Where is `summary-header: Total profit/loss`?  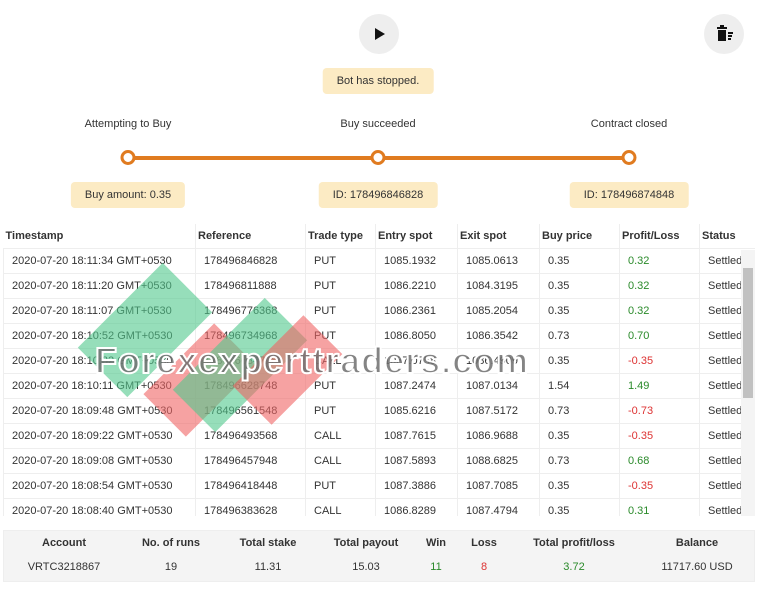 summary-header: Total profit/loss is located at coordinates (574, 543).